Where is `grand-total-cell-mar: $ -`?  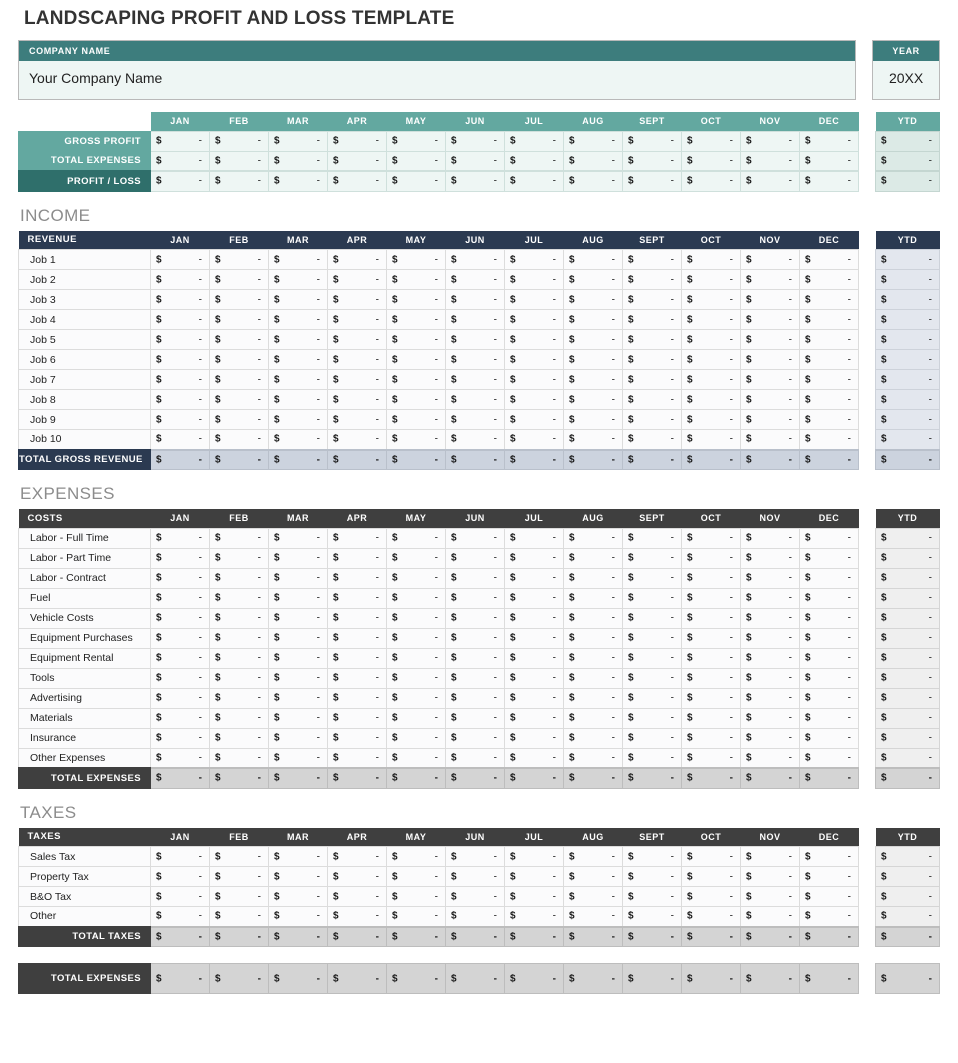 grand-total-cell-mar: $ - is located at coordinates (298, 978).